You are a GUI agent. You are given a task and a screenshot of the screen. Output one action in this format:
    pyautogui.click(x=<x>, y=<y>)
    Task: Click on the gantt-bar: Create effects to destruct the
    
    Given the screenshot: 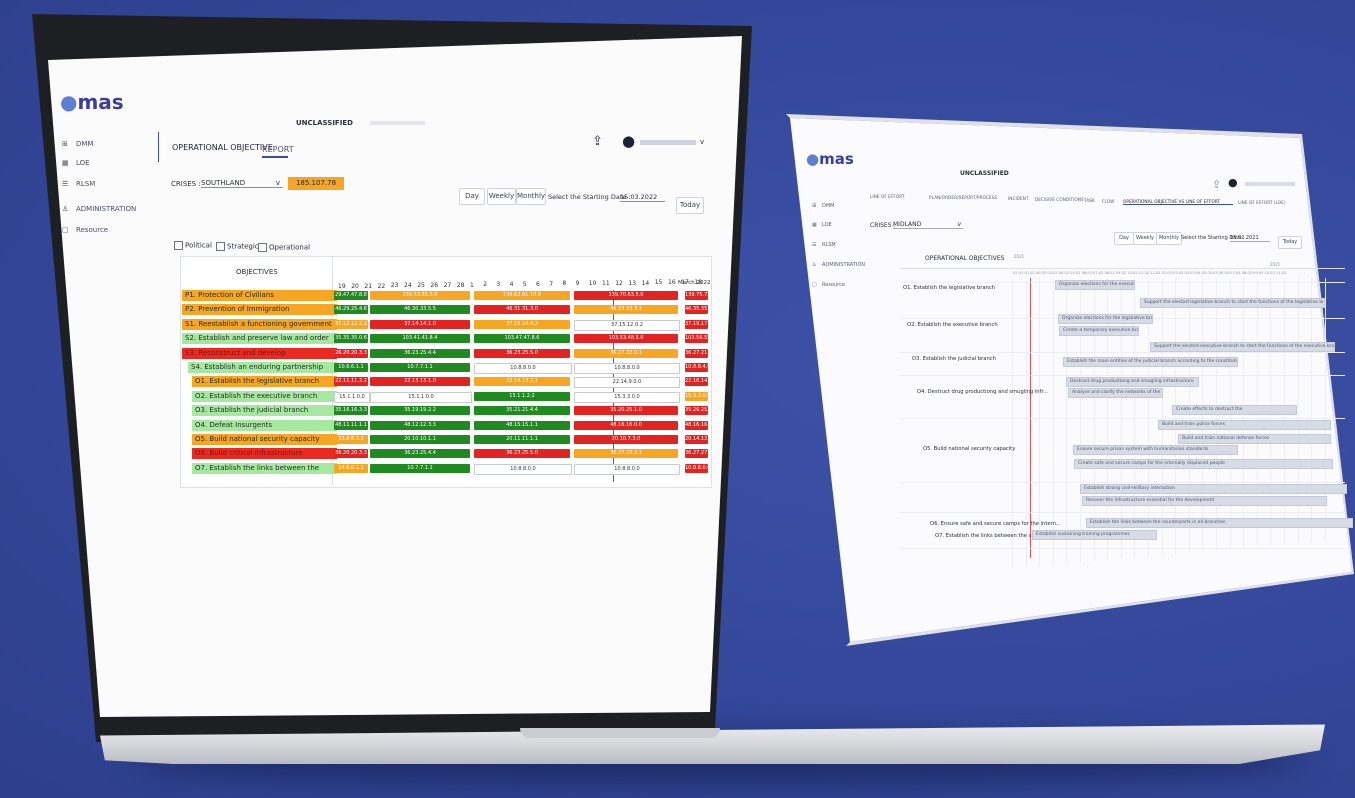 What is the action you would take?
    pyautogui.click(x=1234, y=410)
    